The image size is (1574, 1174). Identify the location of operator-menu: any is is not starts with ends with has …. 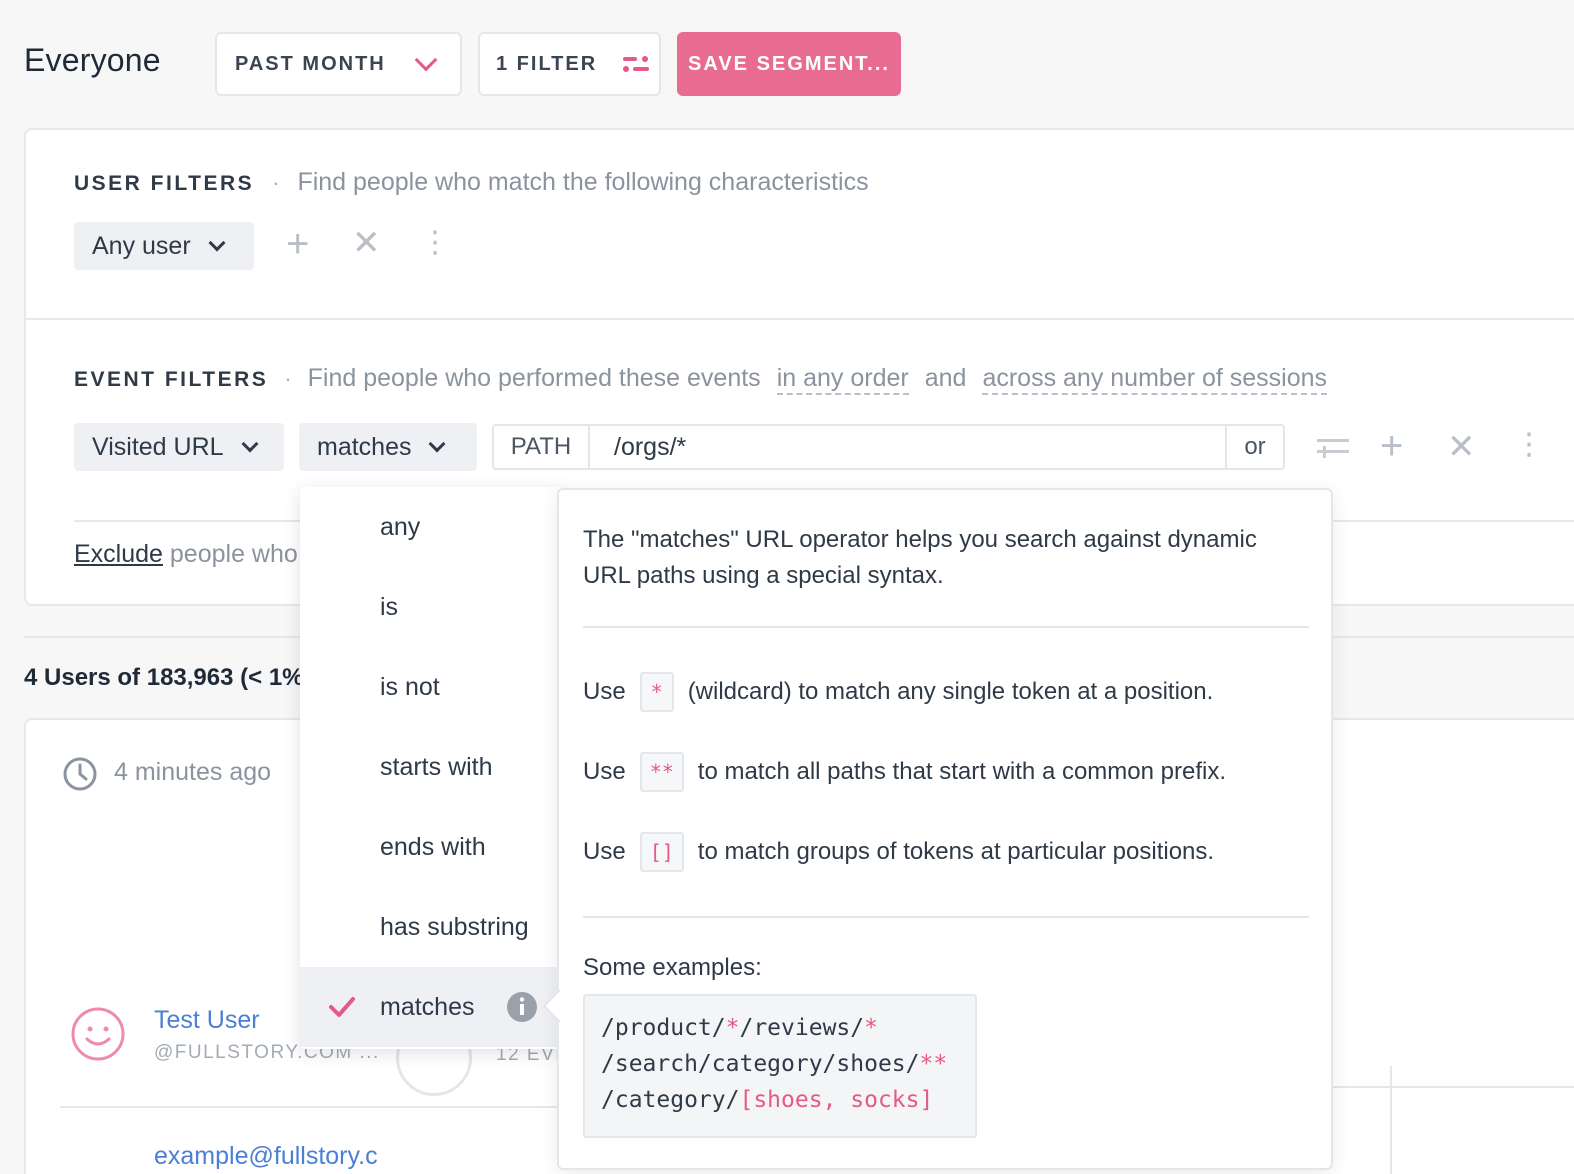
(431, 768).